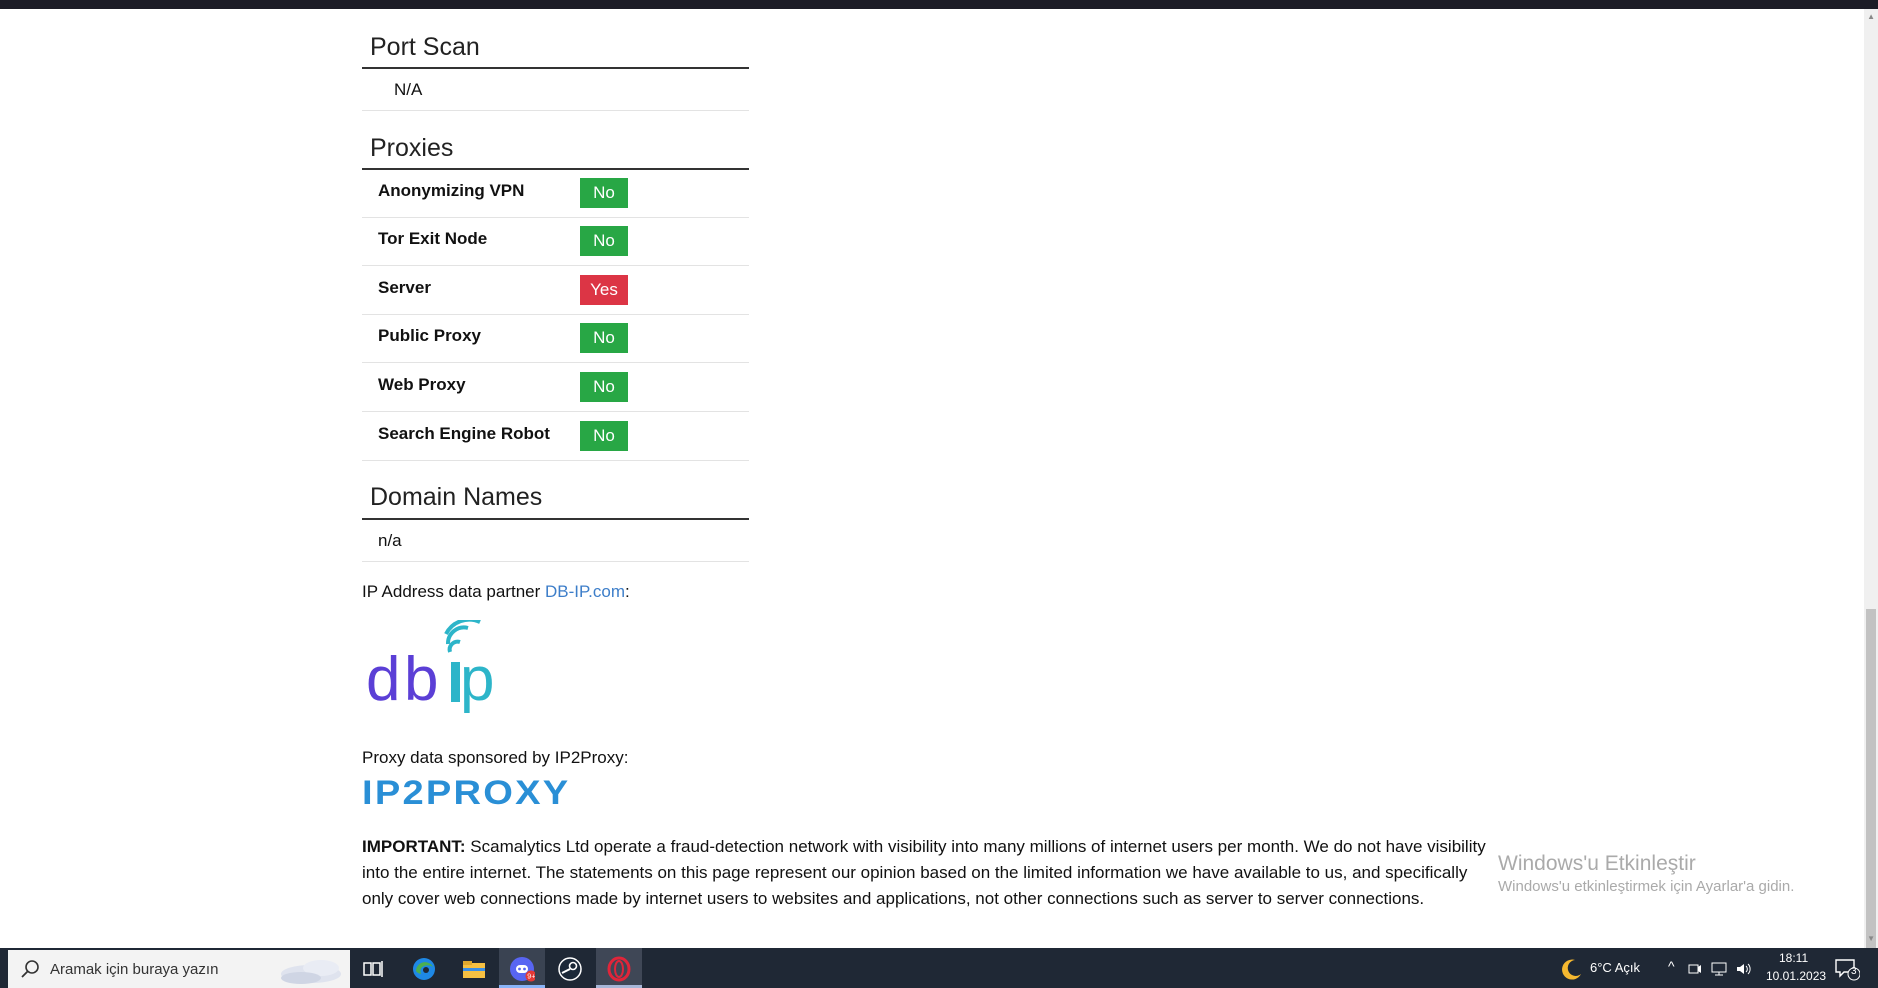 The width and height of the screenshot is (1878, 988). Describe the element at coordinates (1793, 958) in the screenshot. I see `clock-time: 18:11` at that location.